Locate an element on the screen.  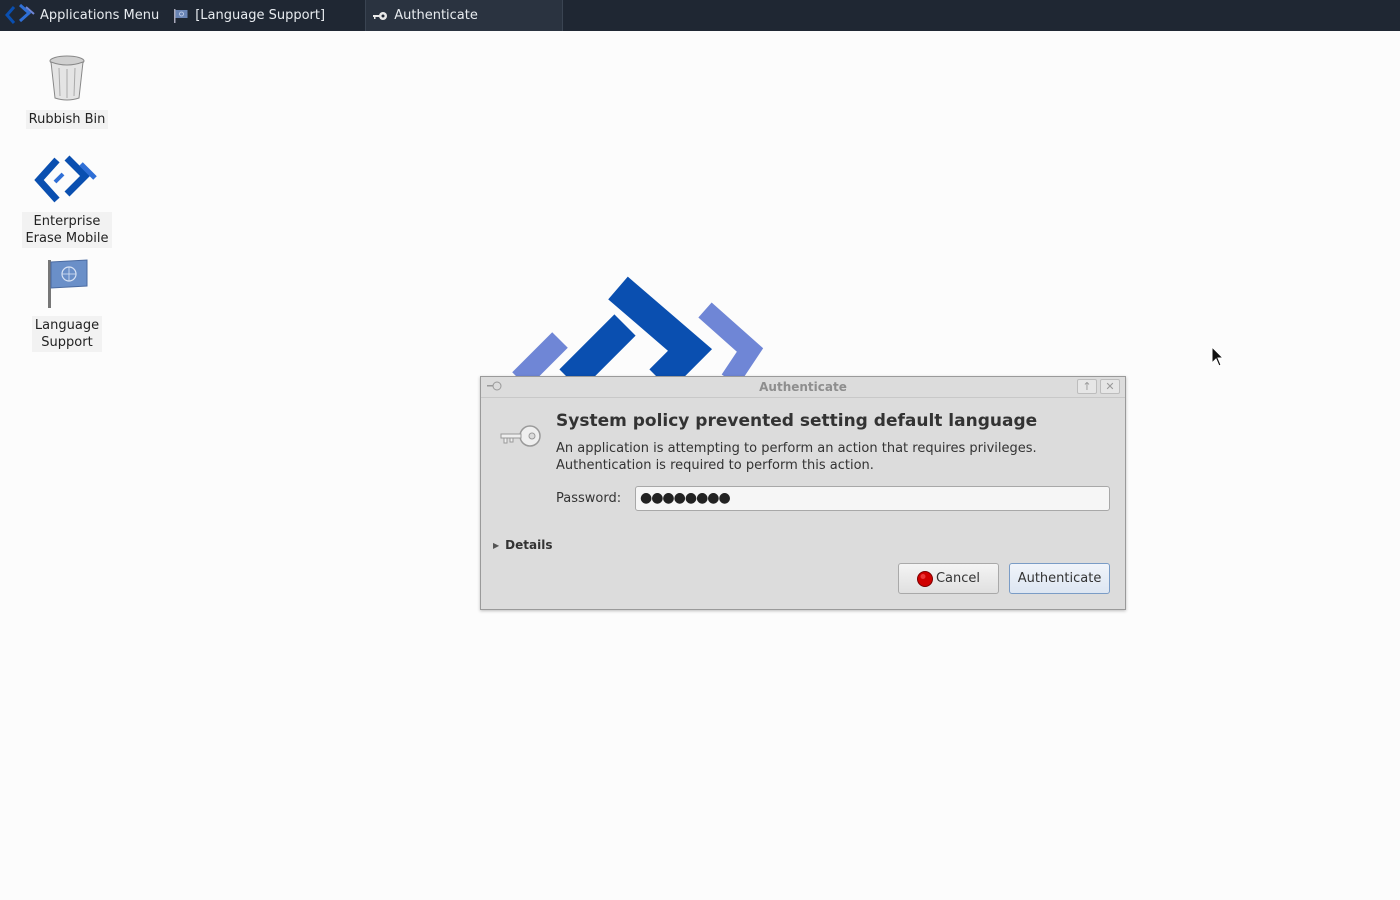
password-field: ●●●●●●●● is located at coordinates (872, 498).